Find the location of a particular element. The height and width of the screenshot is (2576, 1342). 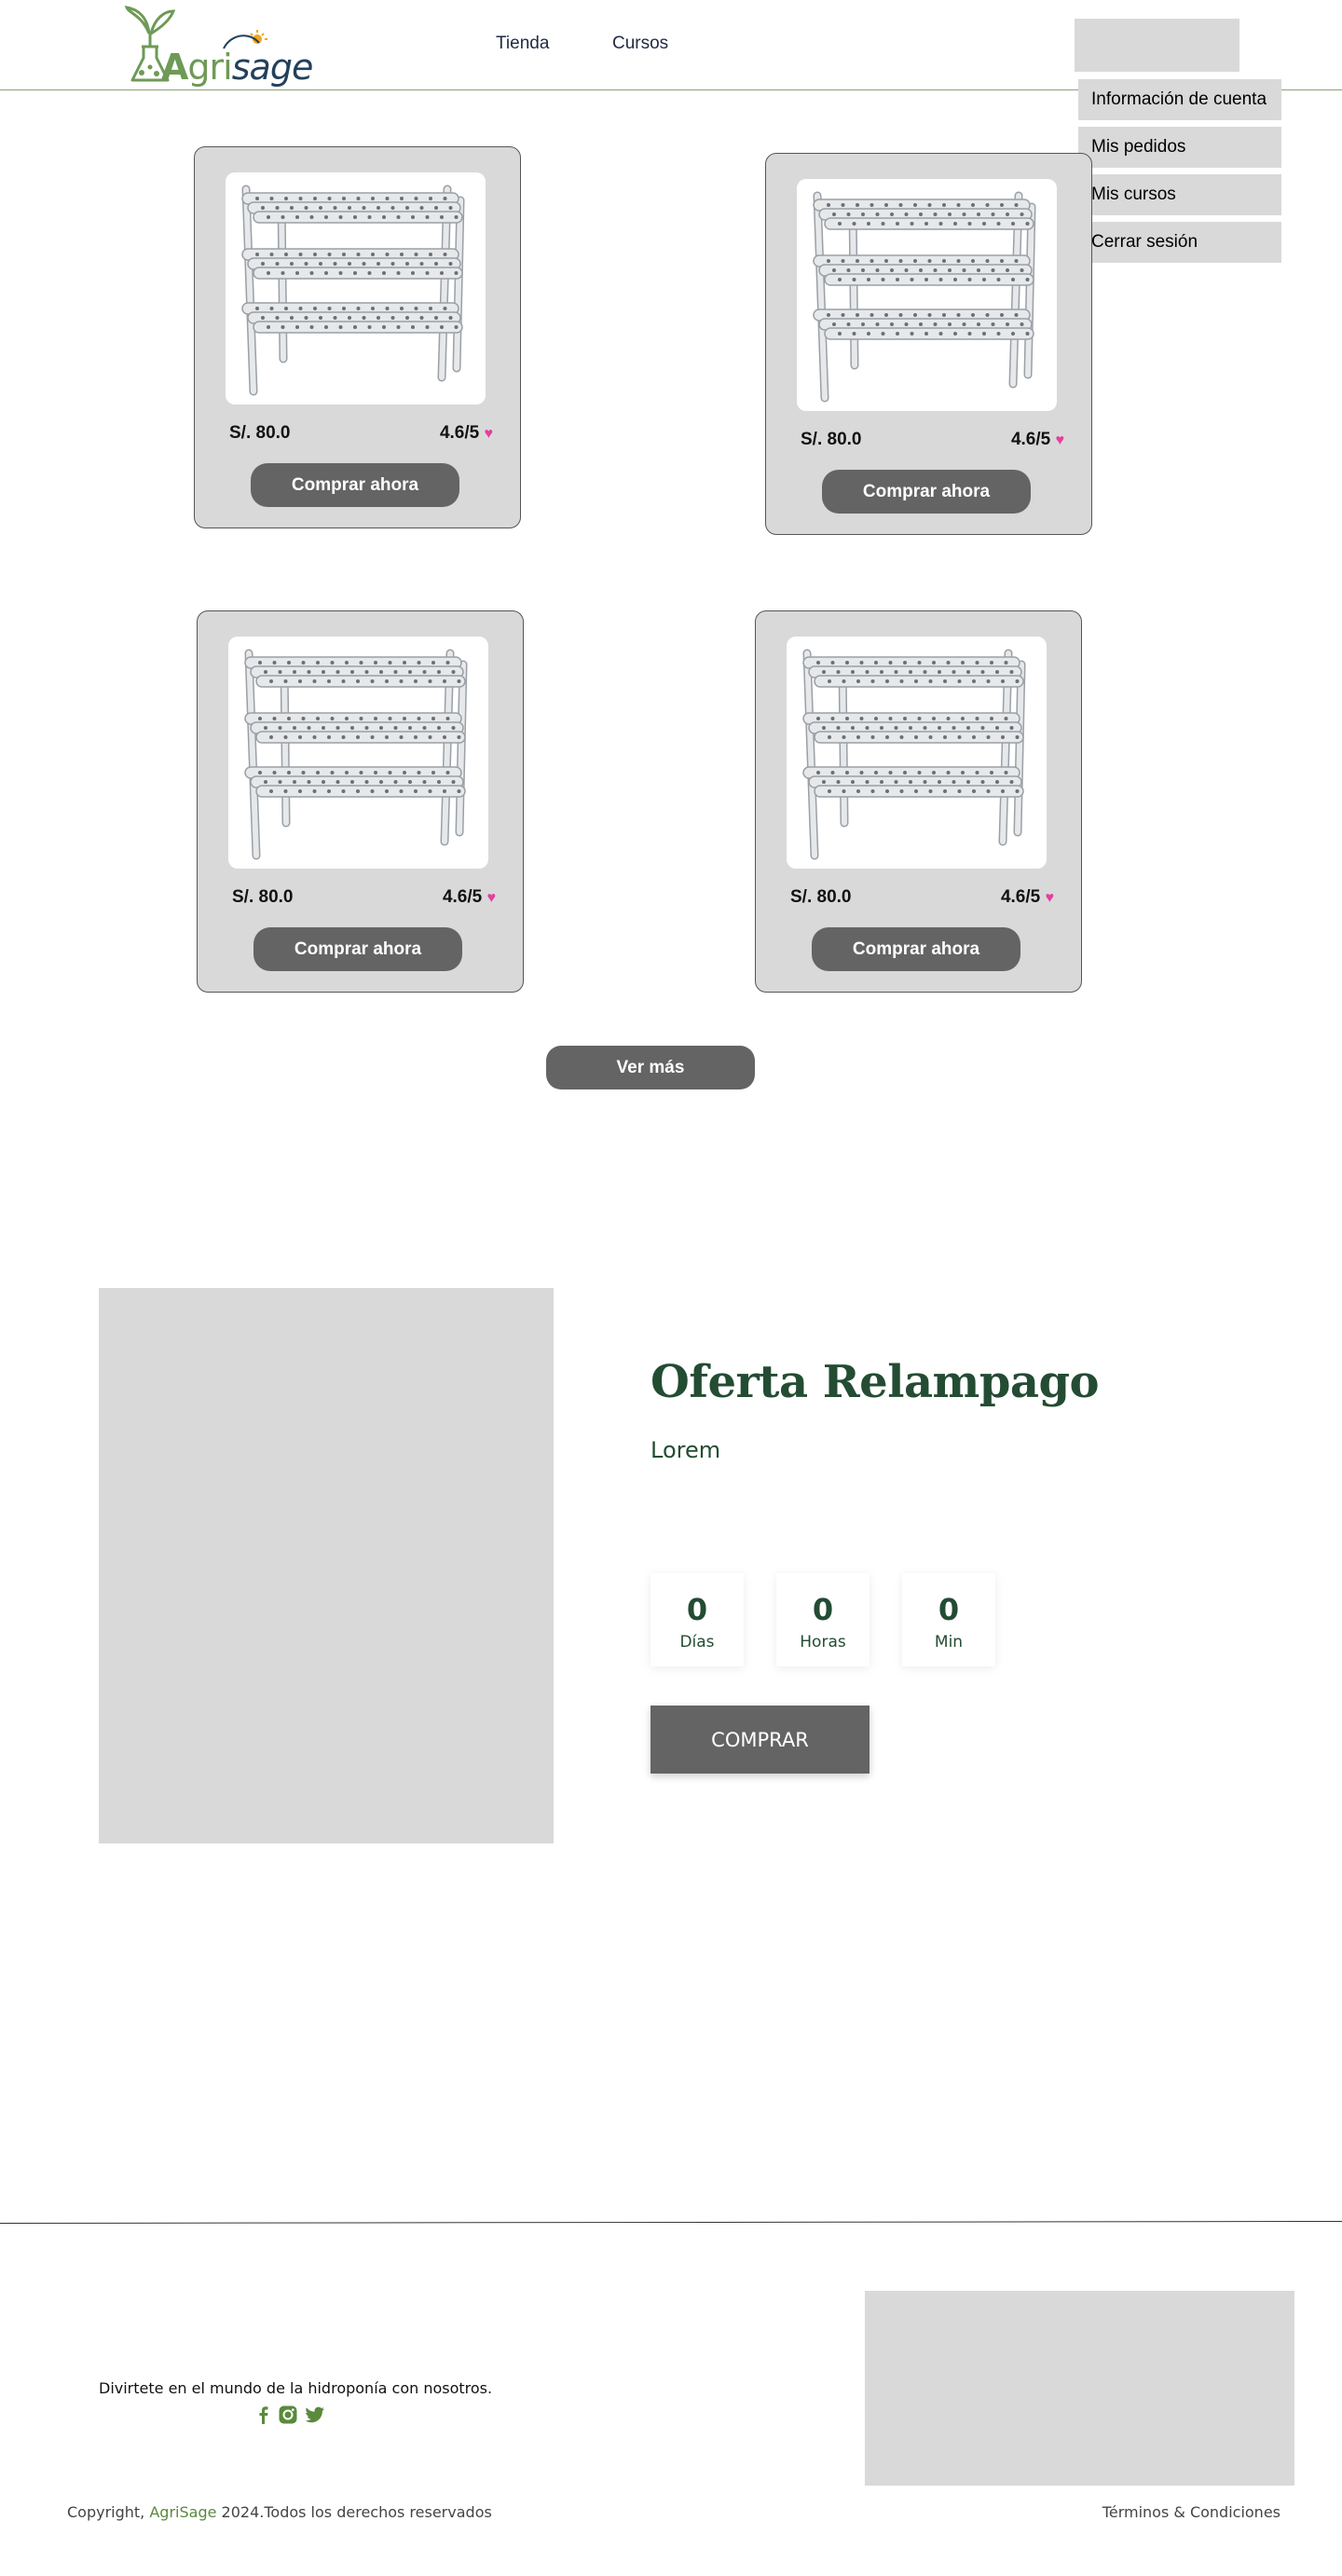

twitter-icon is located at coordinates (315, 2415).